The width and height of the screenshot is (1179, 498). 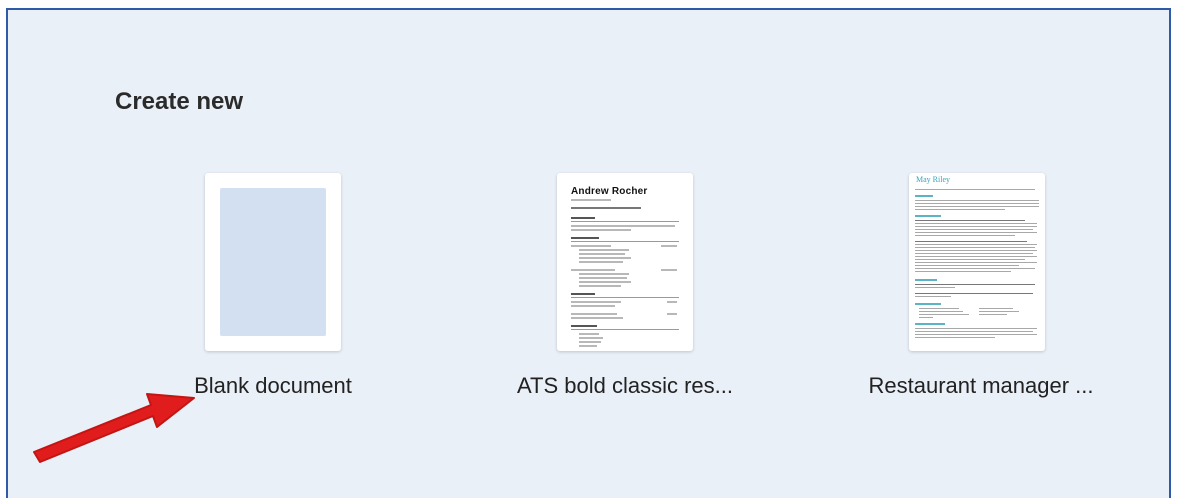 I want to click on restaurant-preview-name: May Riley, so click(x=933, y=179).